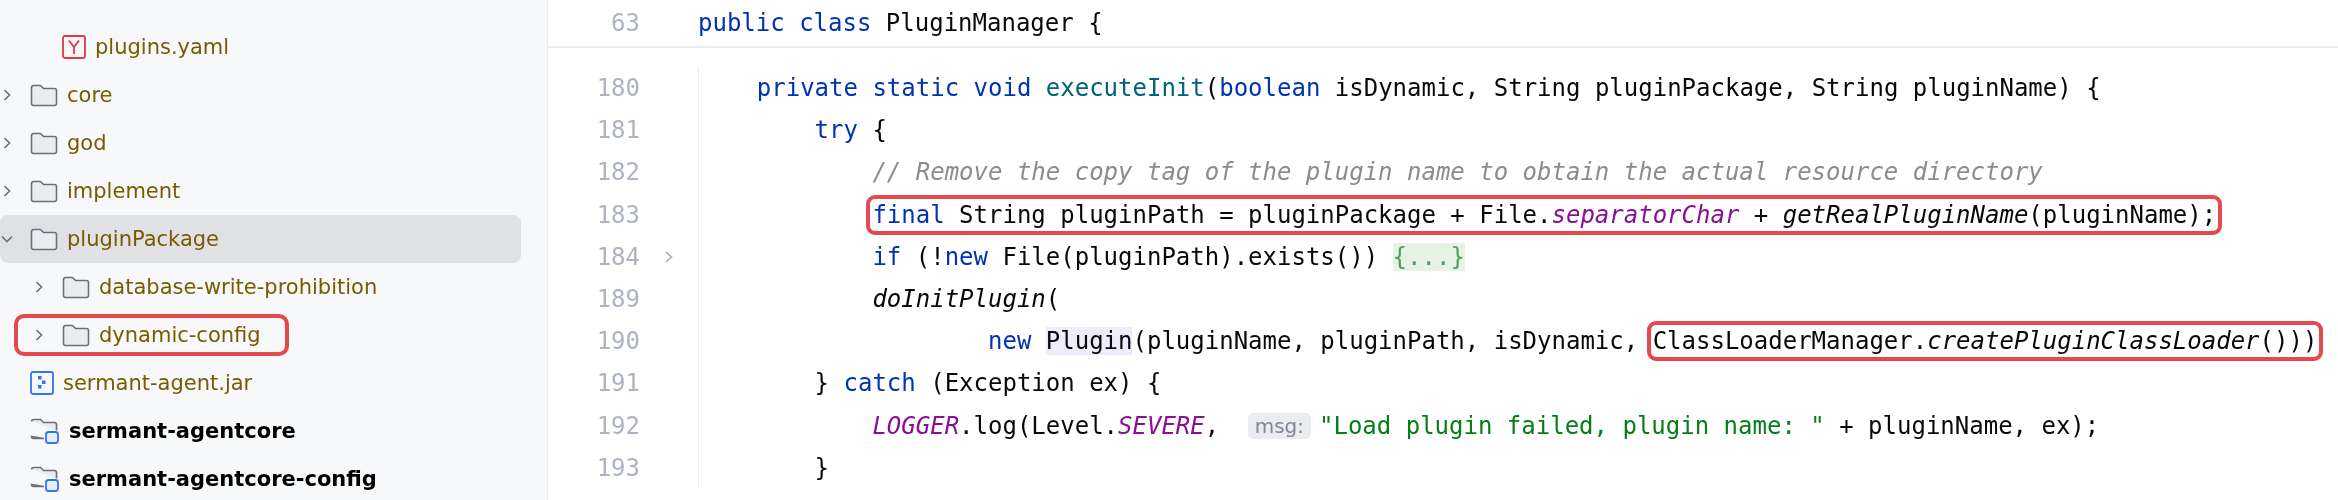 The image size is (2338, 500). What do you see at coordinates (617, 172) in the screenshot?
I see `line-number: 182` at bounding box center [617, 172].